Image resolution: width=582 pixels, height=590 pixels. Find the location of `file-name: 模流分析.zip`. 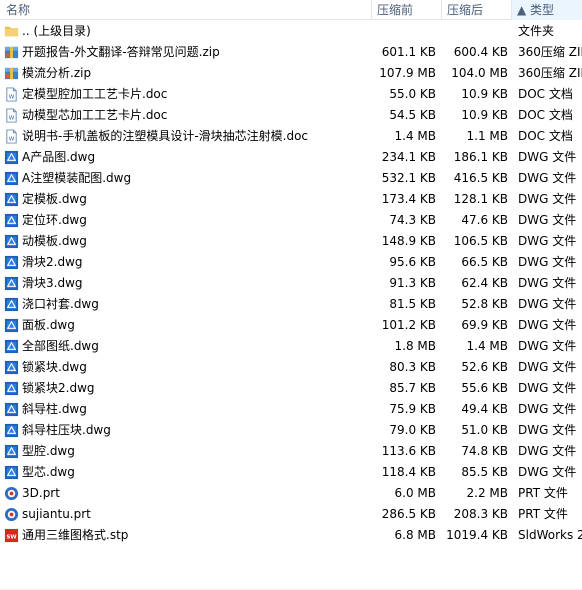

file-name: 模流分析.zip is located at coordinates (57, 73).